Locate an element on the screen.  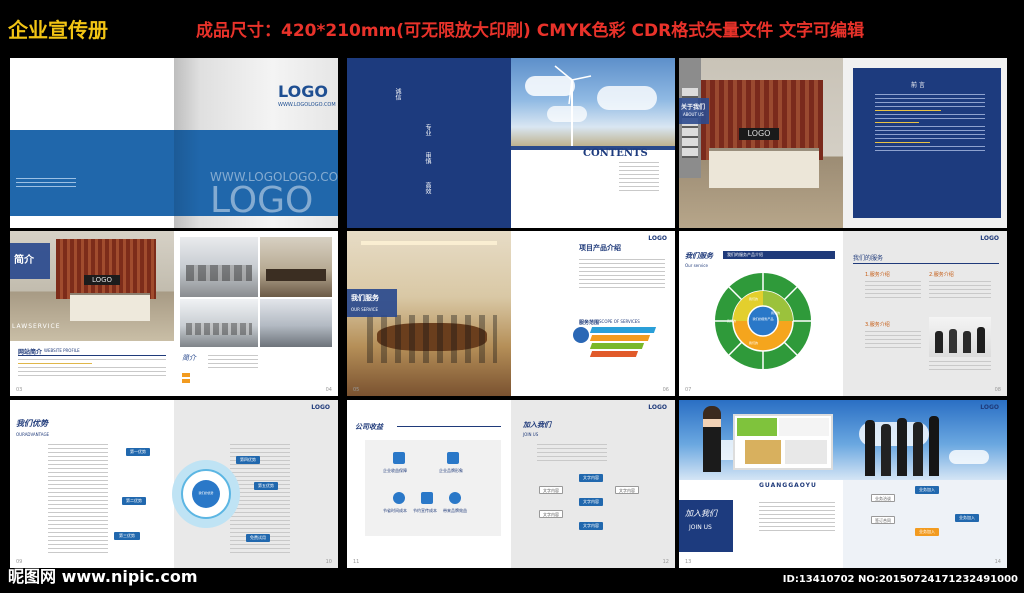
scope-title: 服务范围 is located at coordinates (589, 323).